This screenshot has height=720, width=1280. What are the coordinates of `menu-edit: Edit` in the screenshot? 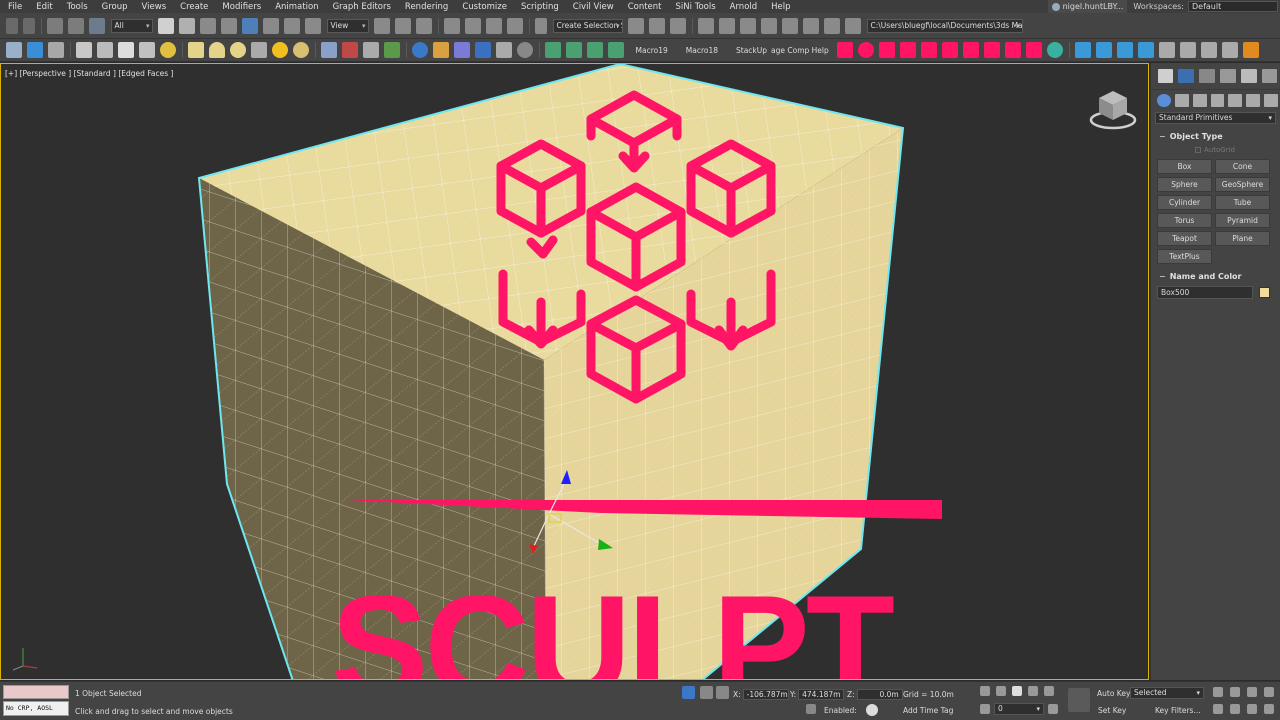 It's located at (44, 7).